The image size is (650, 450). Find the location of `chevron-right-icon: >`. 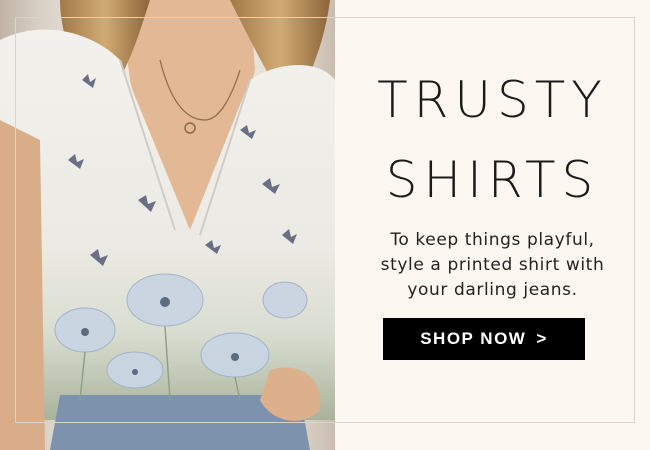

chevron-right-icon: > is located at coordinates (542, 338).